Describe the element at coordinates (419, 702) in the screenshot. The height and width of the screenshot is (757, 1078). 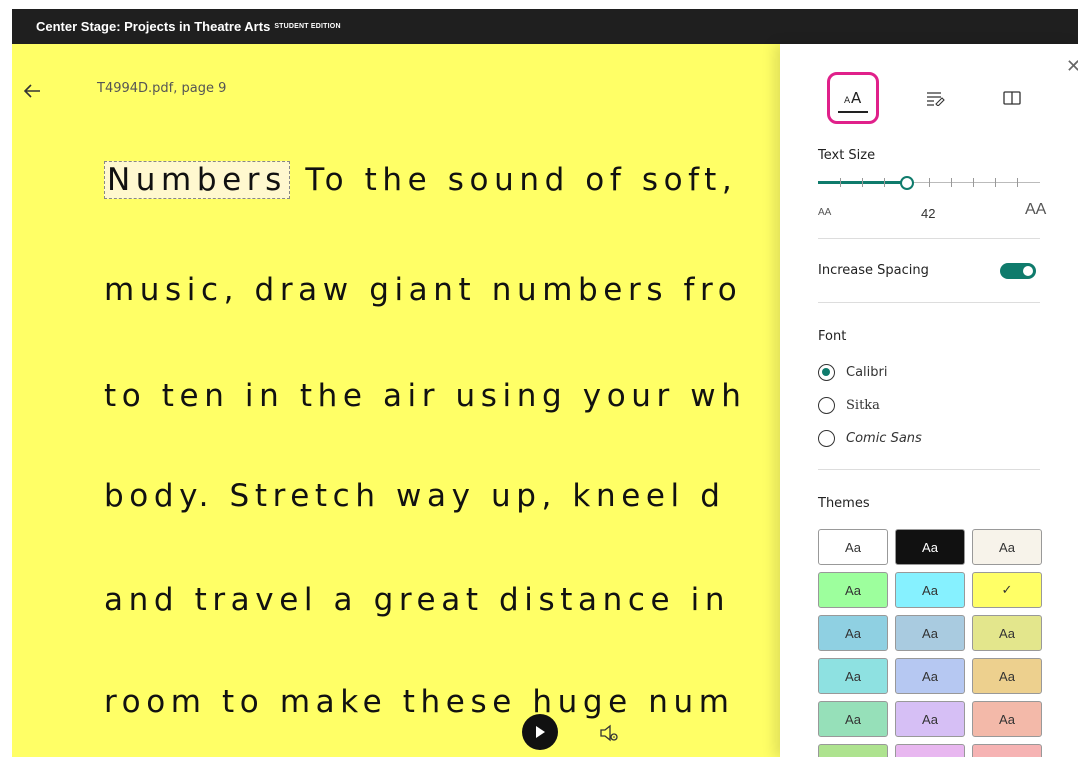
I see `reading-line-6: room to make these huge num` at that location.